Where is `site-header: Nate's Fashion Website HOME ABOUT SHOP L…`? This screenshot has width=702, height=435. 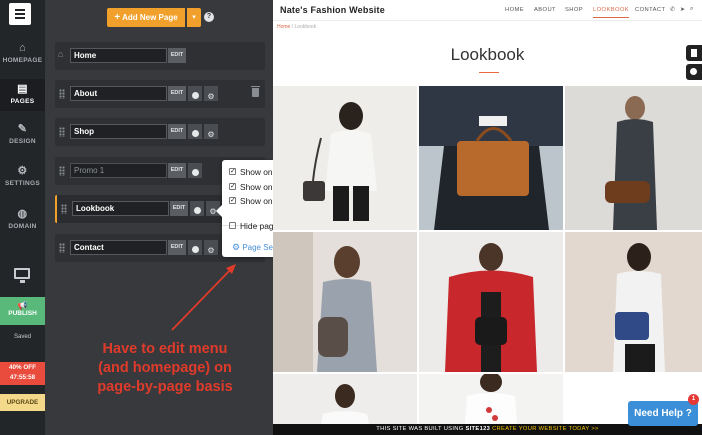
site-header: Nate's Fashion Website HOME ABOUT SHOP L… is located at coordinates (487, 10).